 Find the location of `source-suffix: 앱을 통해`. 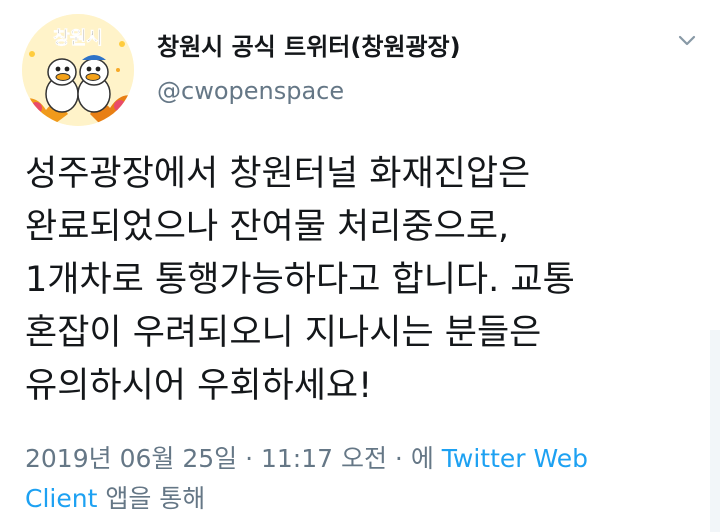

source-suffix: 앱을 통해 is located at coordinates (155, 498).